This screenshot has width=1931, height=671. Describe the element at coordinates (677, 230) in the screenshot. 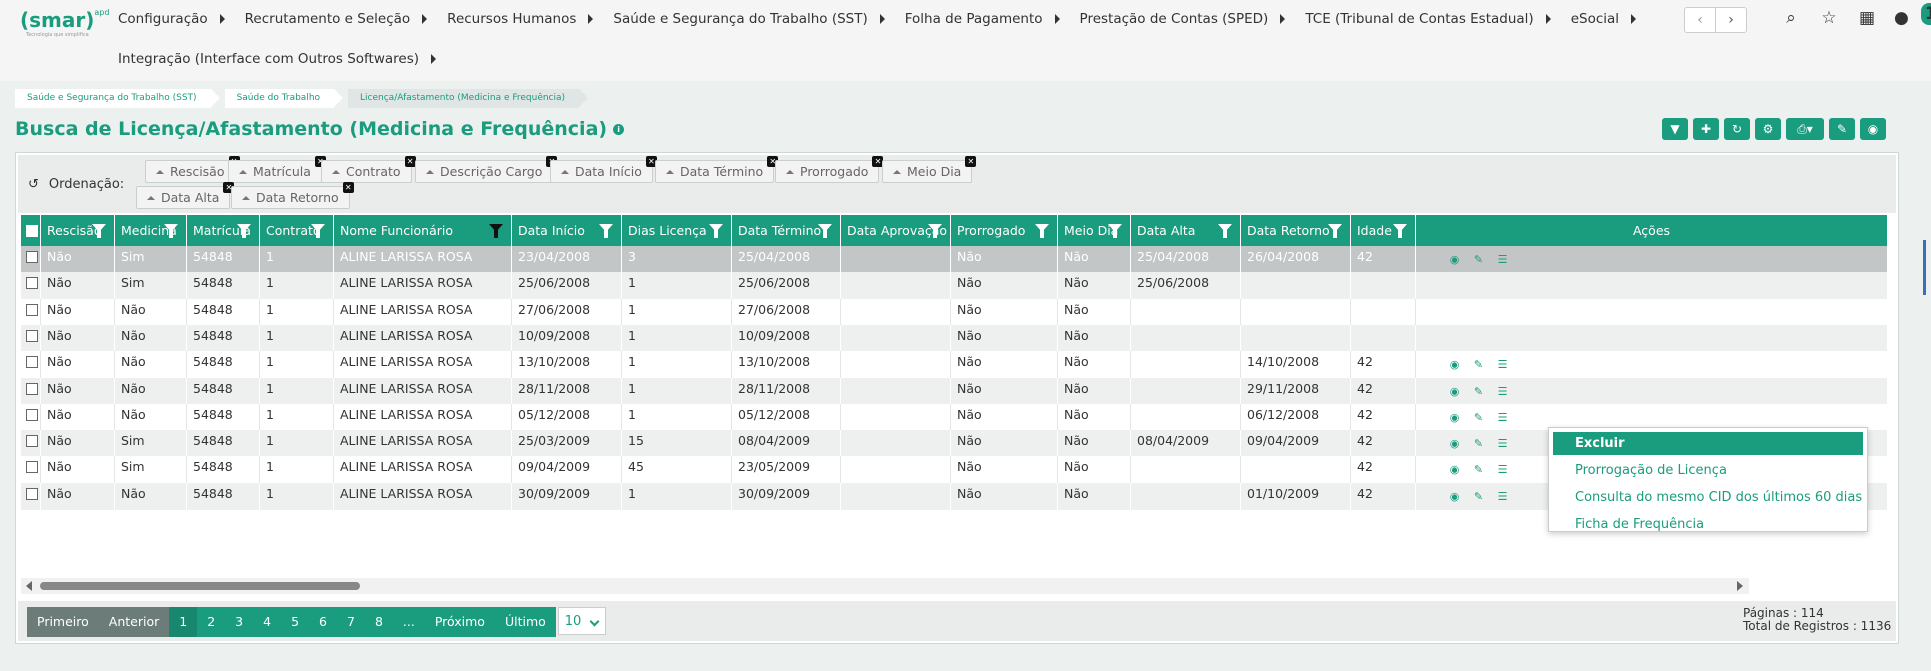

I see `header-col-dias-licenca: Dias Licença` at that location.